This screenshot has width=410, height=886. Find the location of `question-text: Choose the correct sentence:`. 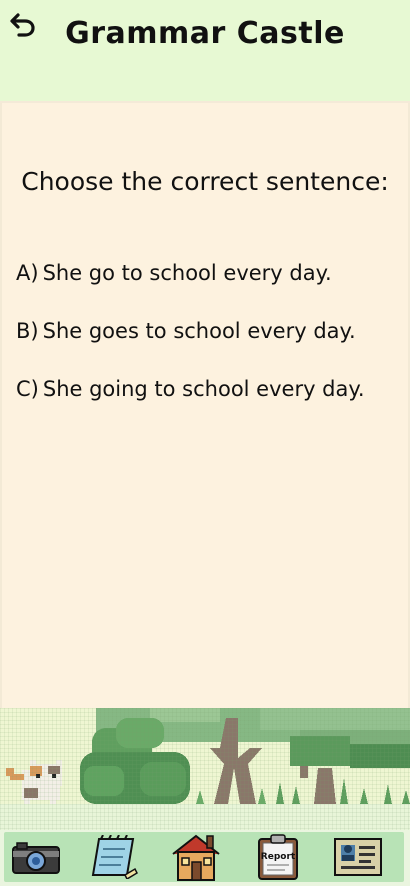

question-text: Choose the correct sentence: is located at coordinates (205, 181).